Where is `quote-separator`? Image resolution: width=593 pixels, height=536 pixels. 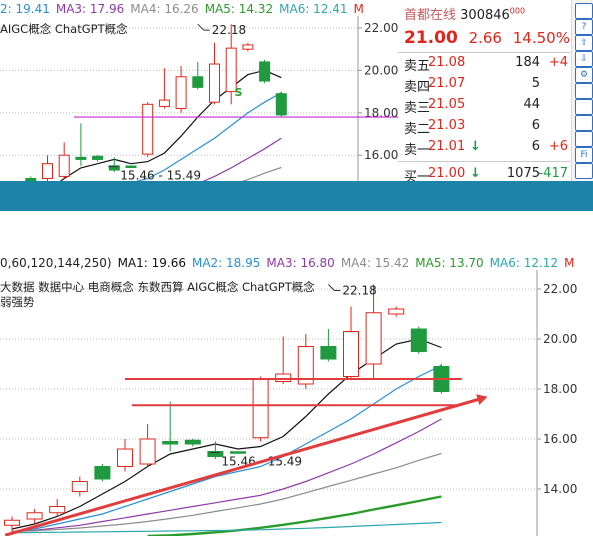
quote-separator is located at coordinates (484, 52).